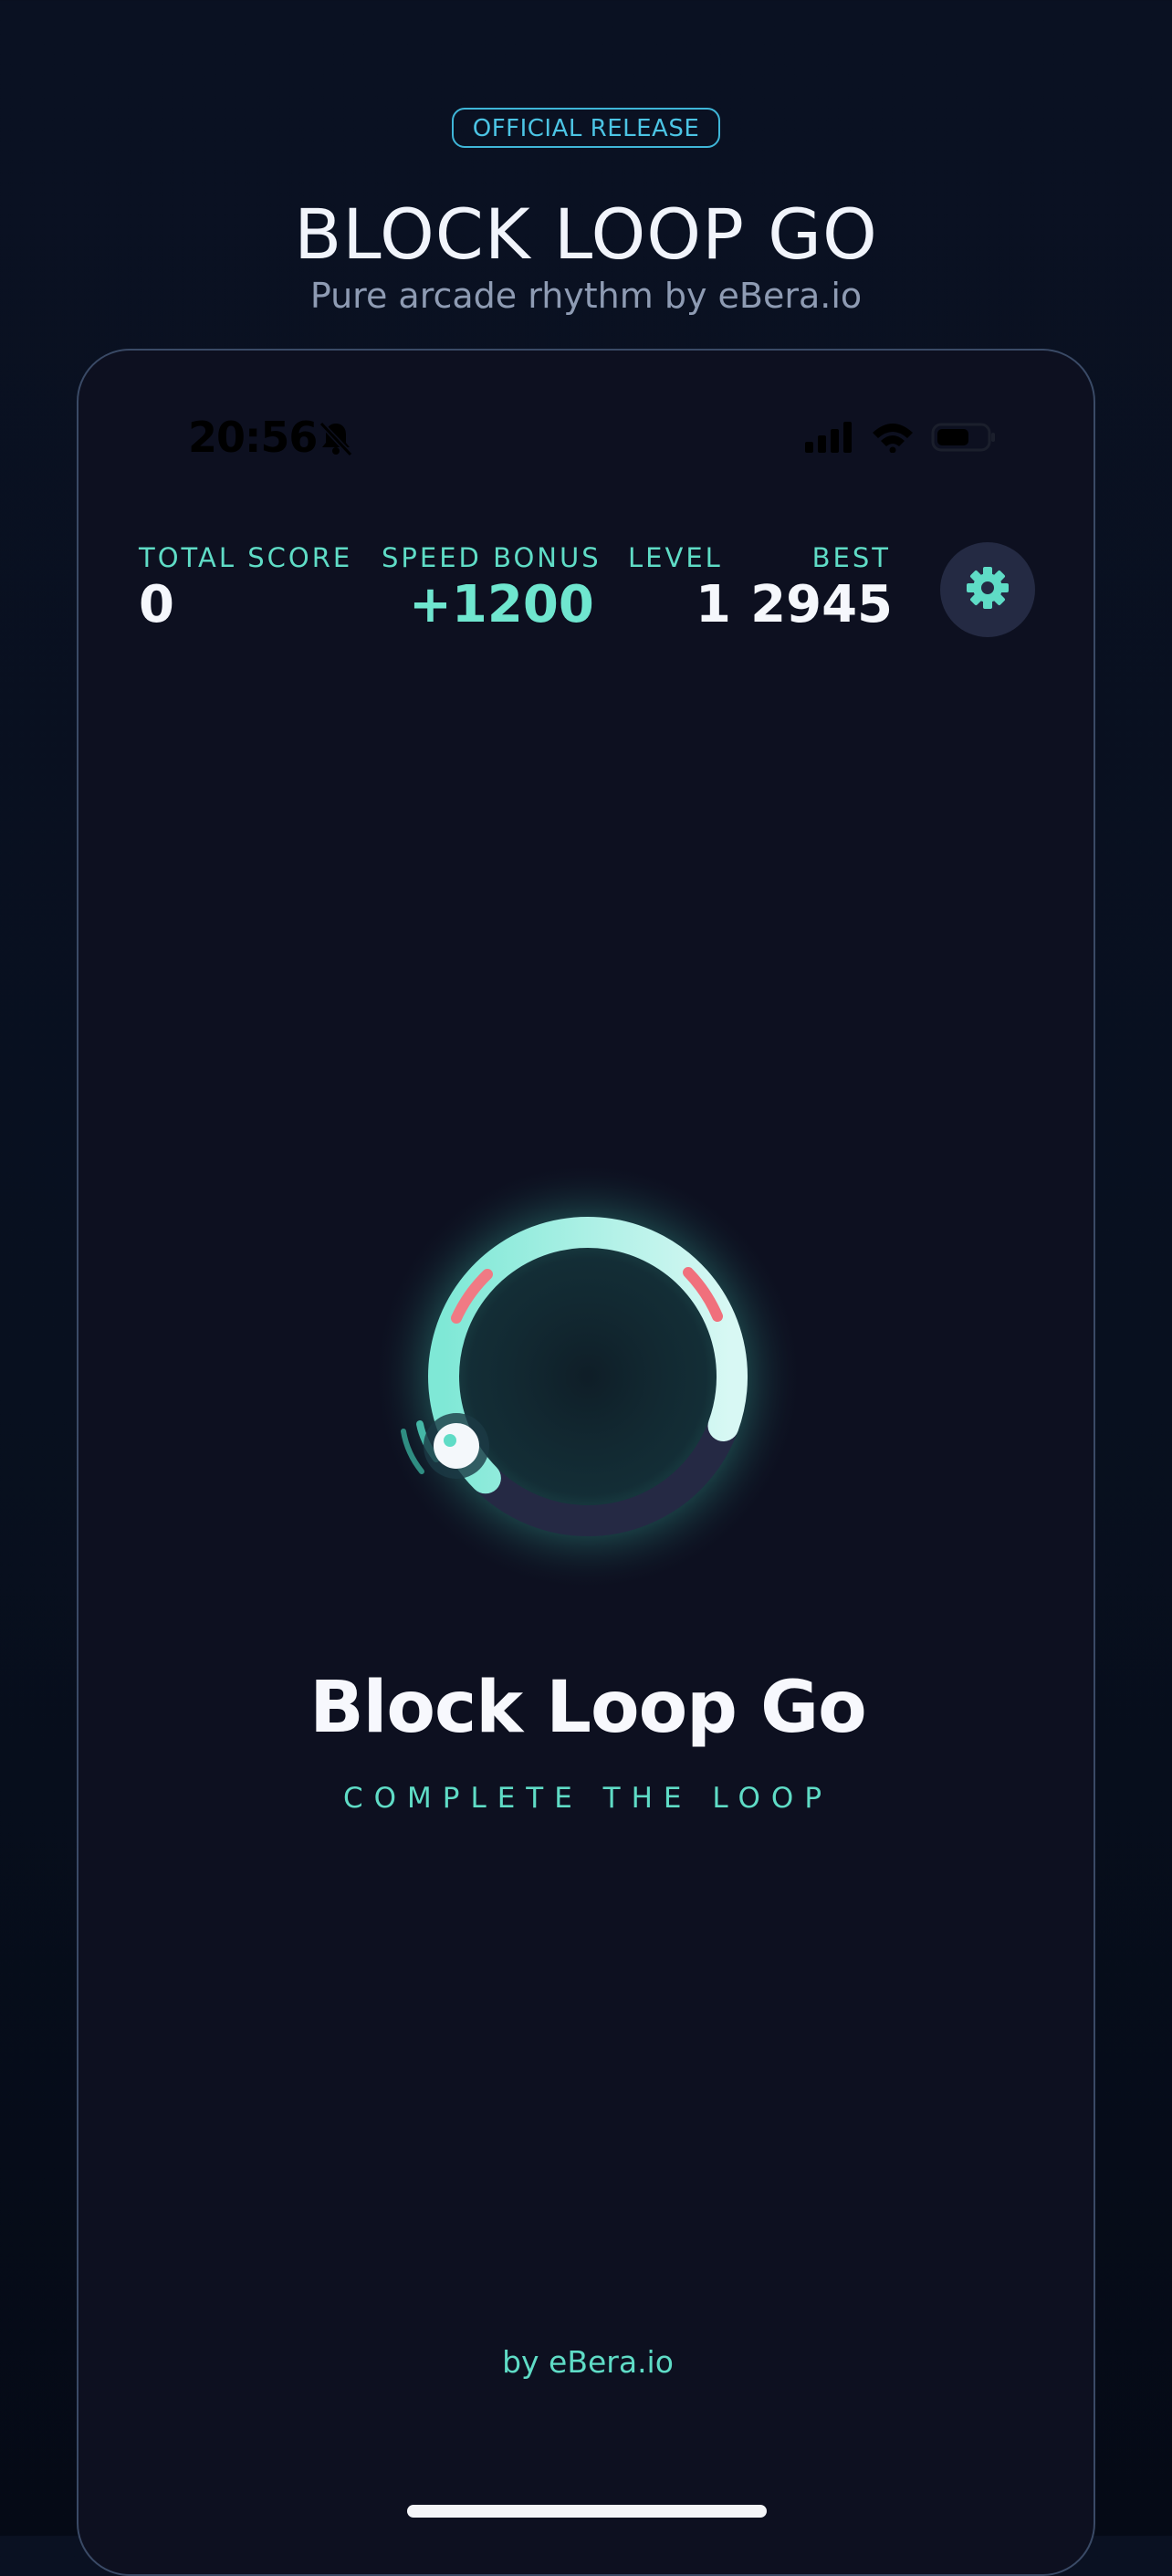  What do you see at coordinates (964, 439) in the screenshot?
I see `battery-icon` at bounding box center [964, 439].